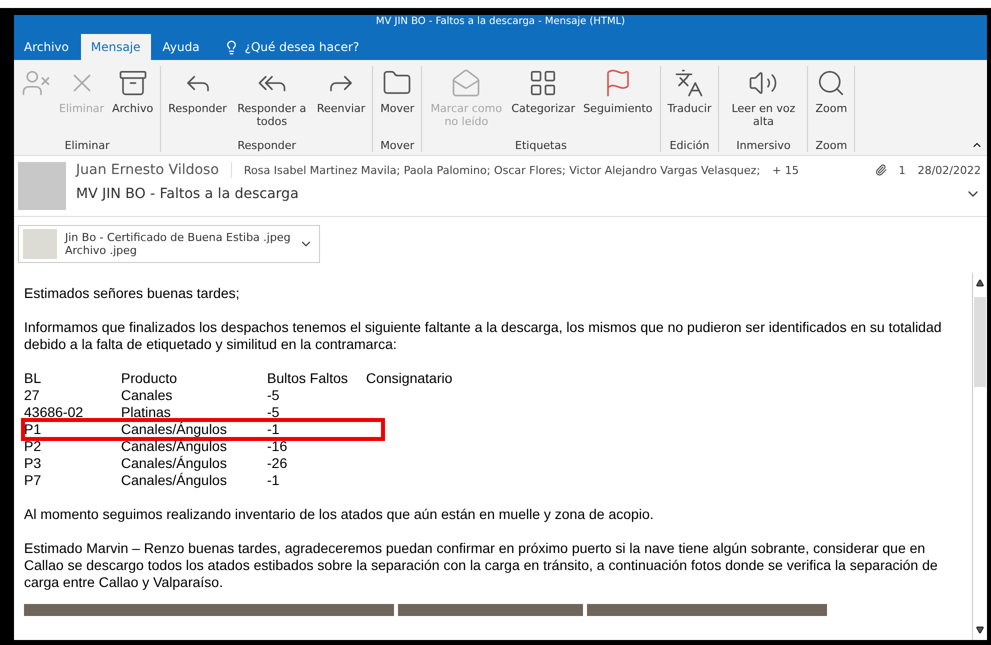 Image resolution: width=991 pixels, height=645 pixels. I want to click on table-cell-text: P2, so click(33, 446).